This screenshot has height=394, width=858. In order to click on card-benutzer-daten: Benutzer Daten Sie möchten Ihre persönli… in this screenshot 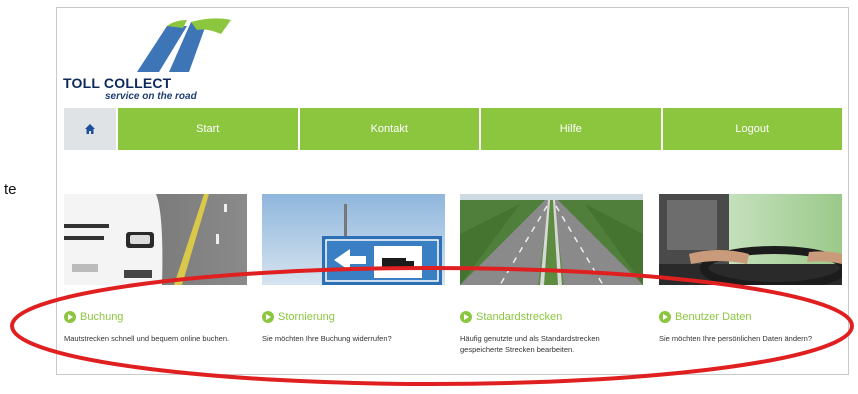, I will do `click(750, 269)`.